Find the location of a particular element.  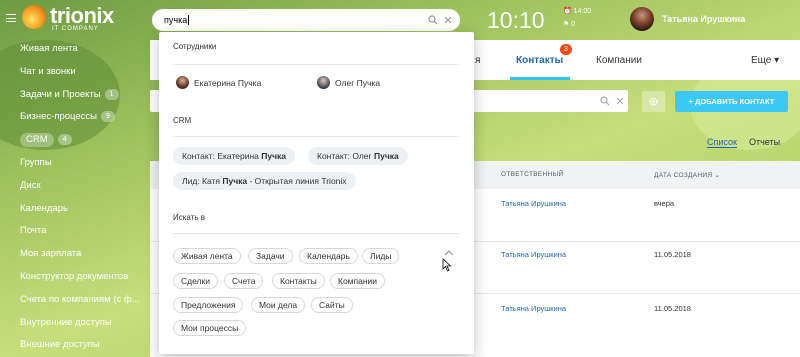

sidebar-item-label: Чат и звонки is located at coordinates (48, 71).